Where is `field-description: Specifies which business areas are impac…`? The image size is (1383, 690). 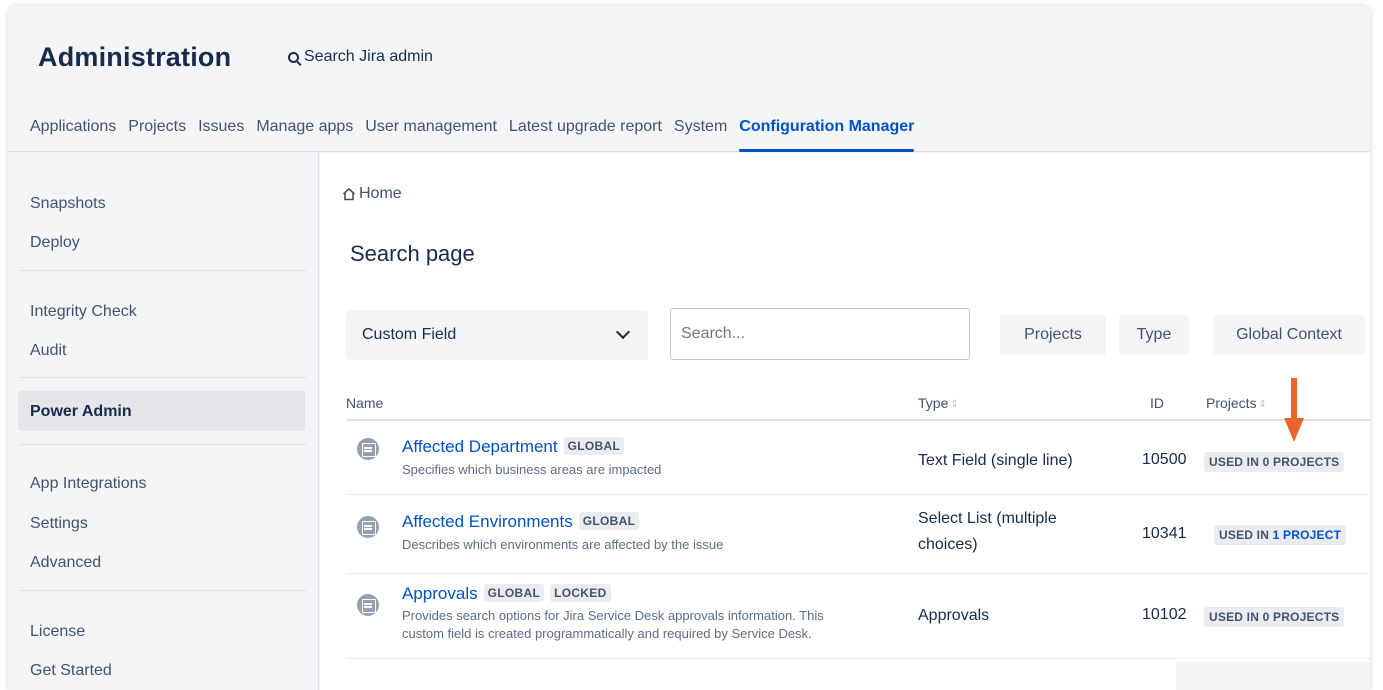
field-description: Specifies which business areas are impac… is located at coordinates (532, 469).